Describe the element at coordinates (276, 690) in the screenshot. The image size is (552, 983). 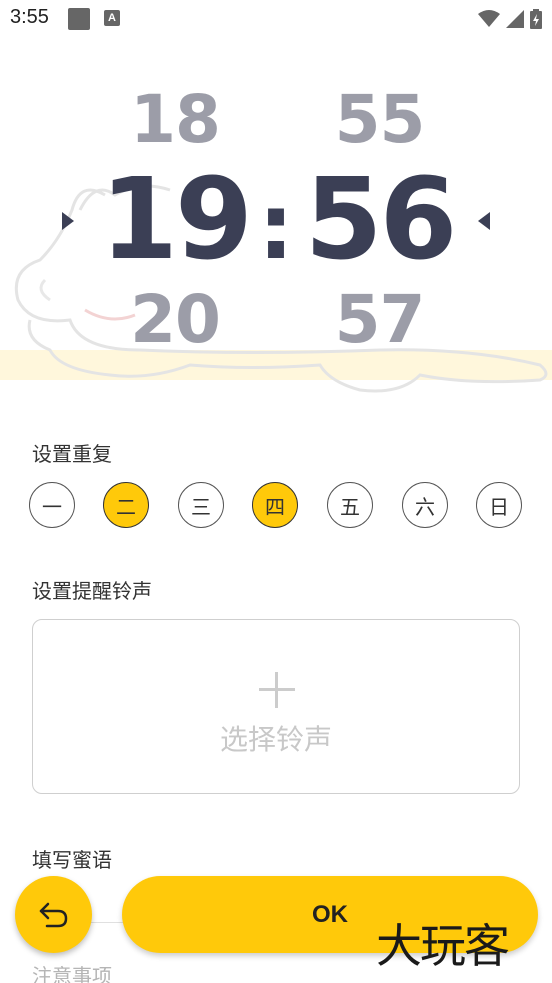
I see `plus-icon-vertical` at that location.